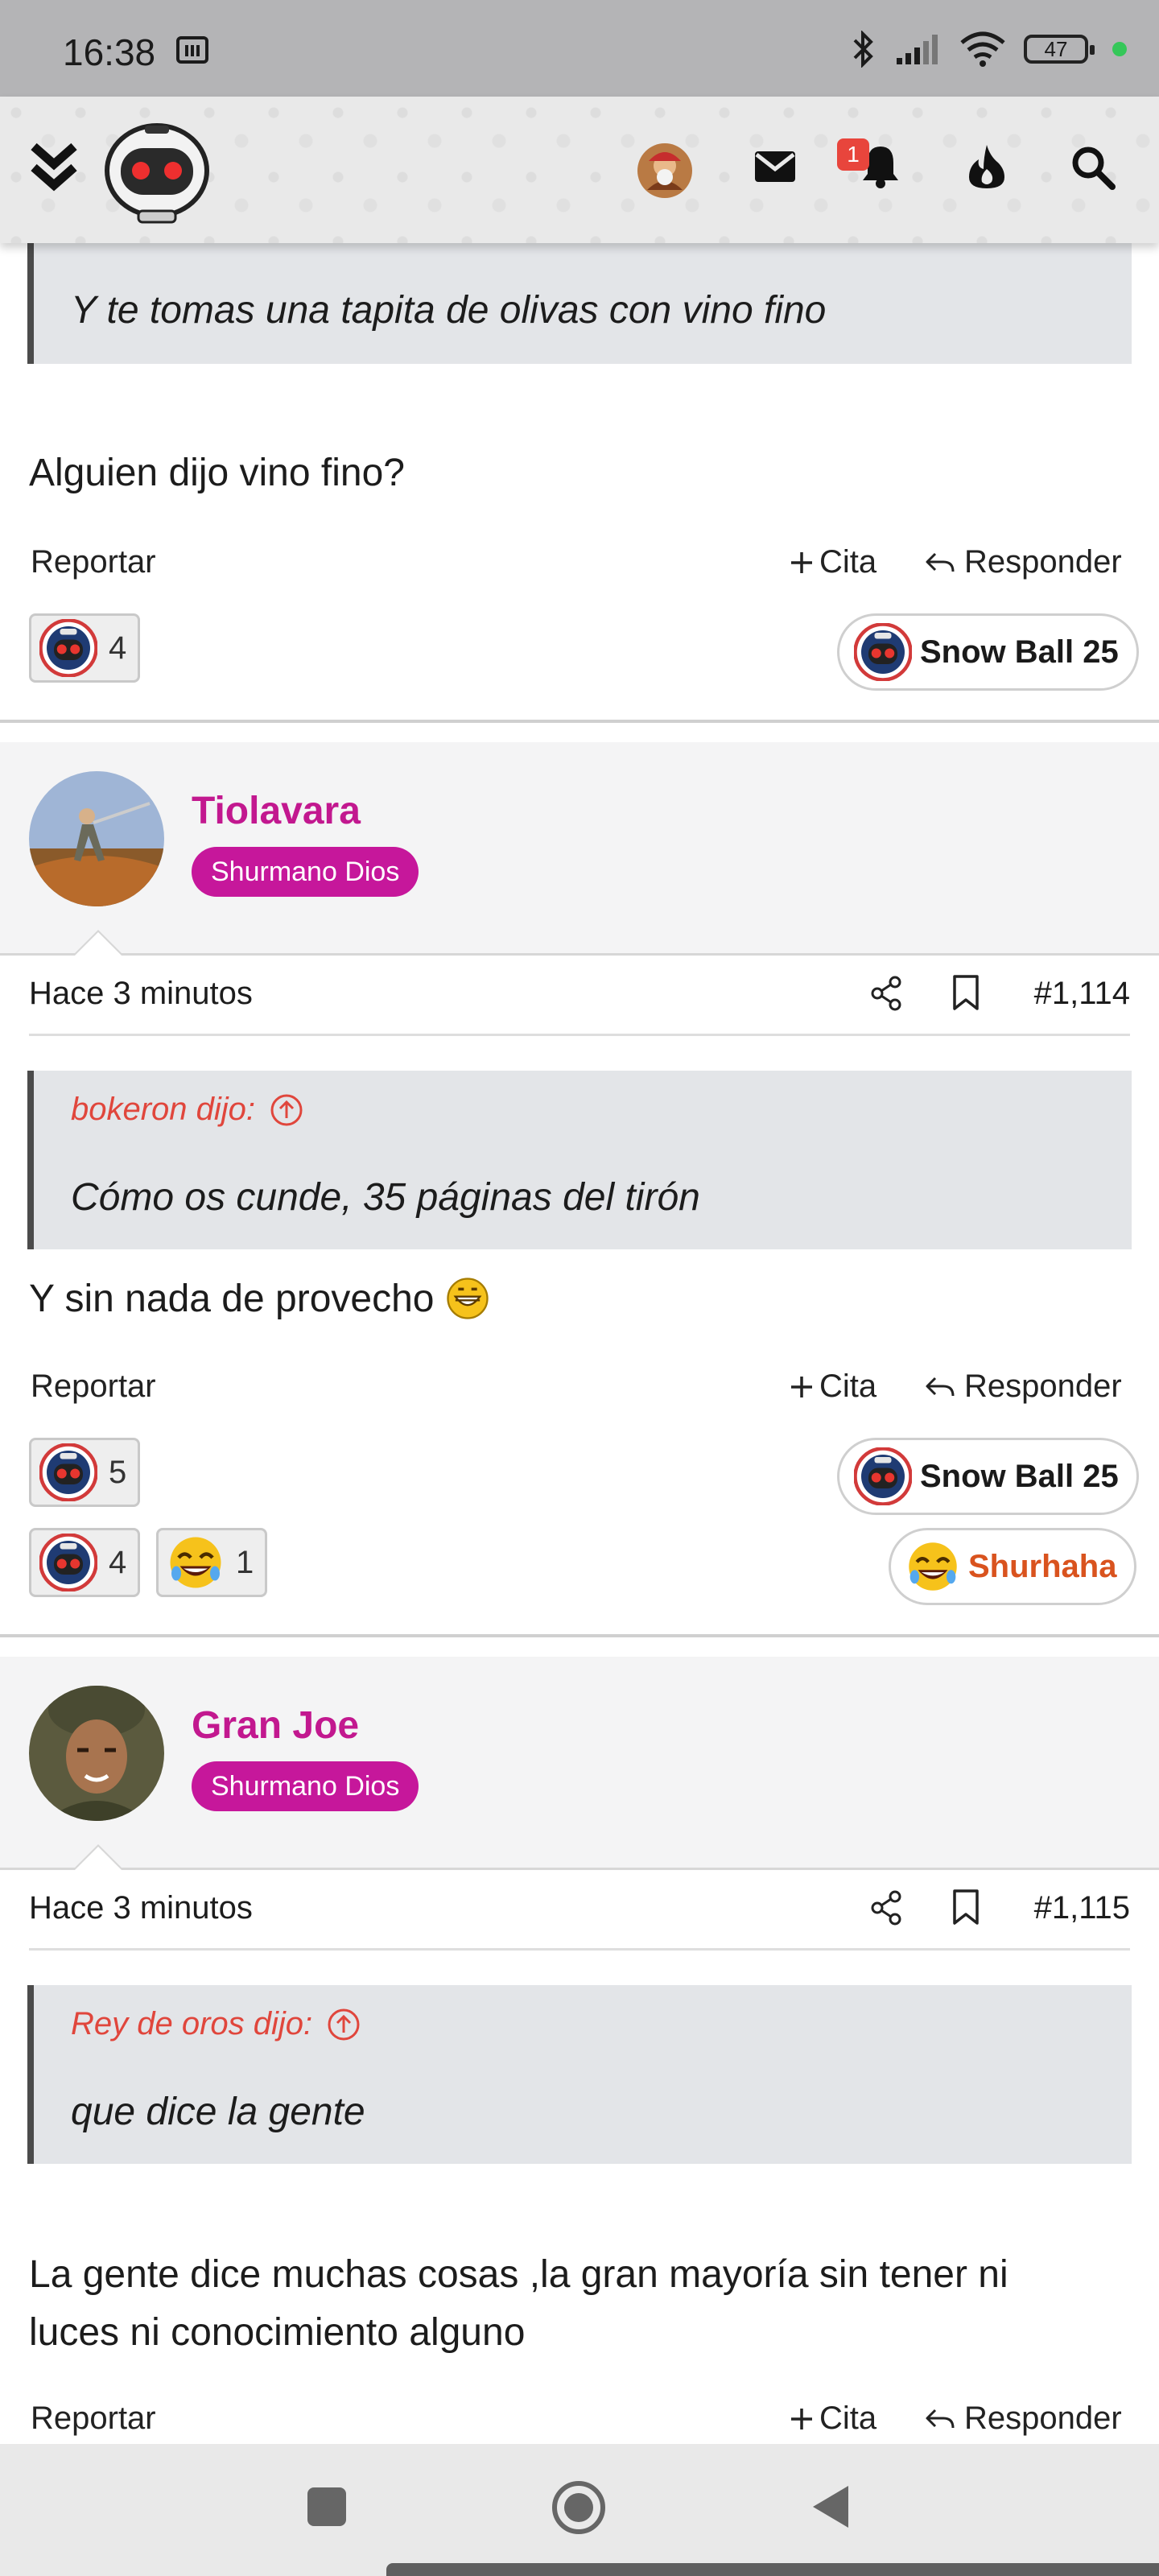  I want to click on quote-author: bokeron dijo:, so click(187, 1110).